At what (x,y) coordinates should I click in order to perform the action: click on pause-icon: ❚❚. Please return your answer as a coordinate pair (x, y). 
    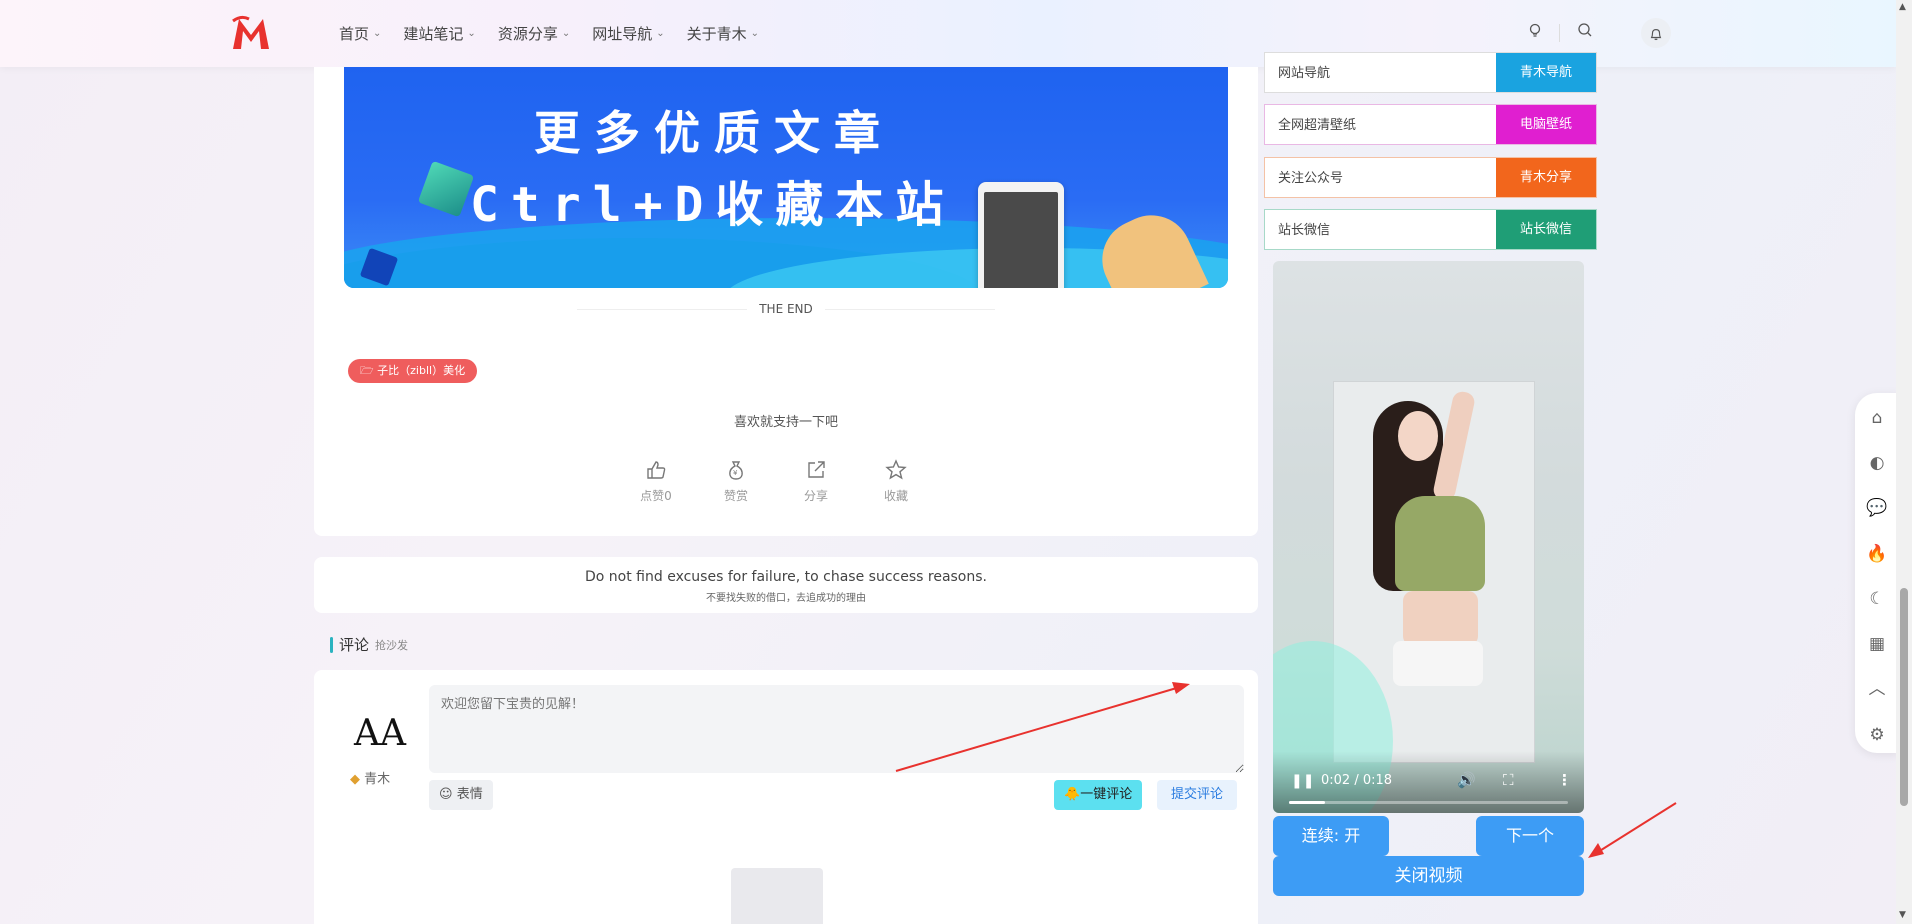
    Looking at the image, I should click on (1302, 781).